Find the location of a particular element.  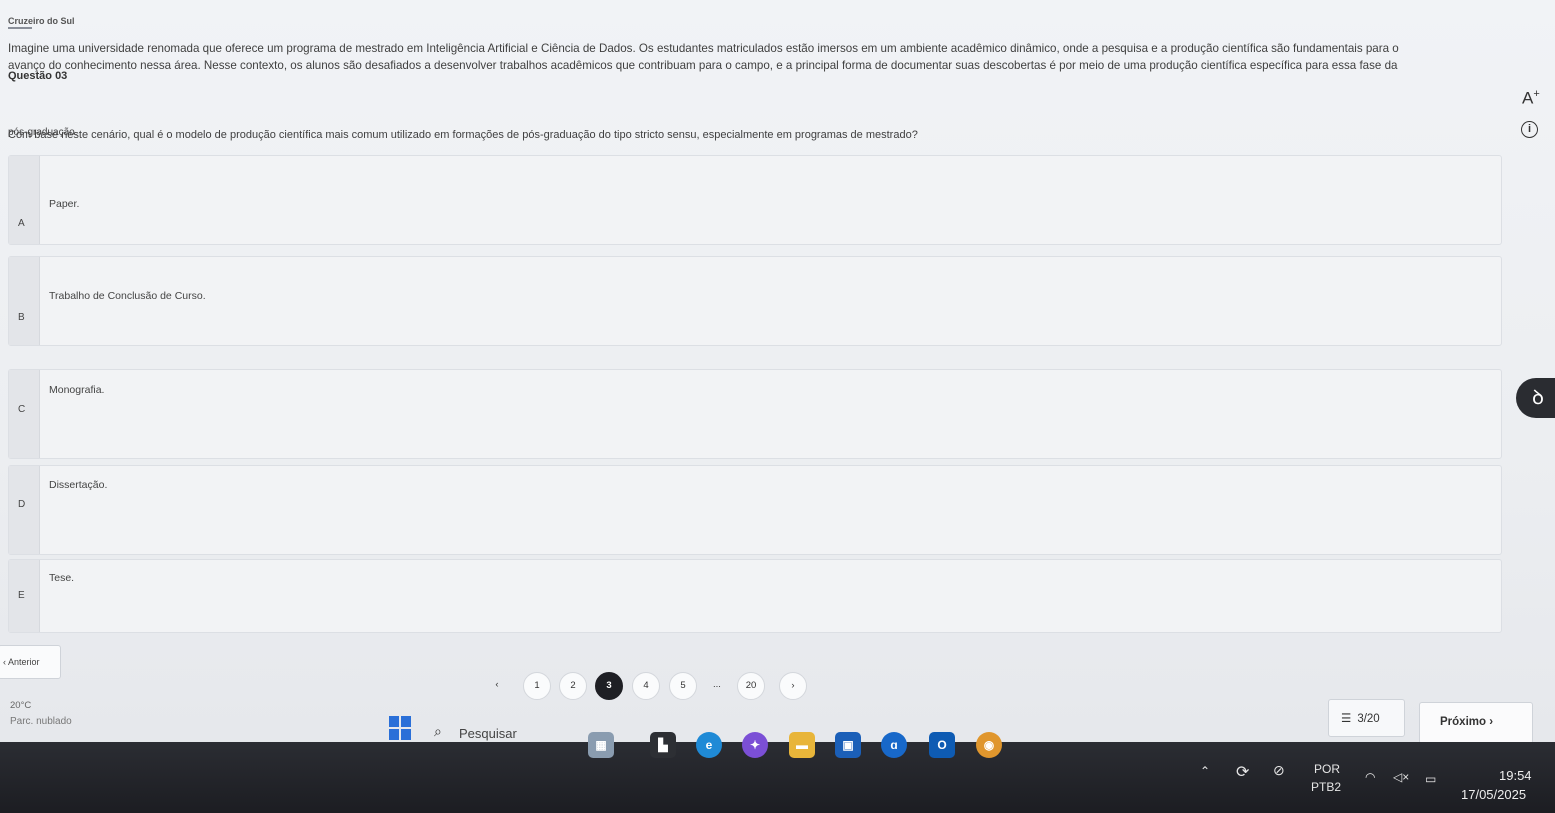

option-letter: A is located at coordinates (21, 223).